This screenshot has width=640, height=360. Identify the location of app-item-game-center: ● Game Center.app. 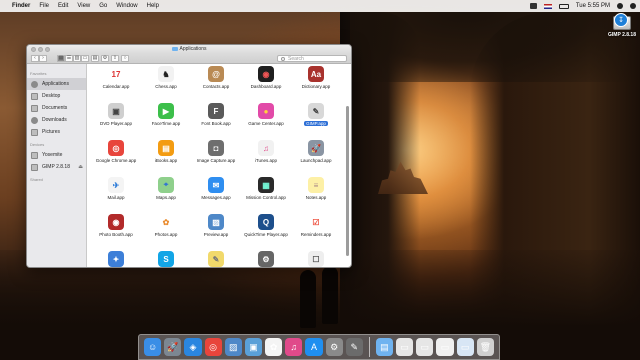
(266, 119).